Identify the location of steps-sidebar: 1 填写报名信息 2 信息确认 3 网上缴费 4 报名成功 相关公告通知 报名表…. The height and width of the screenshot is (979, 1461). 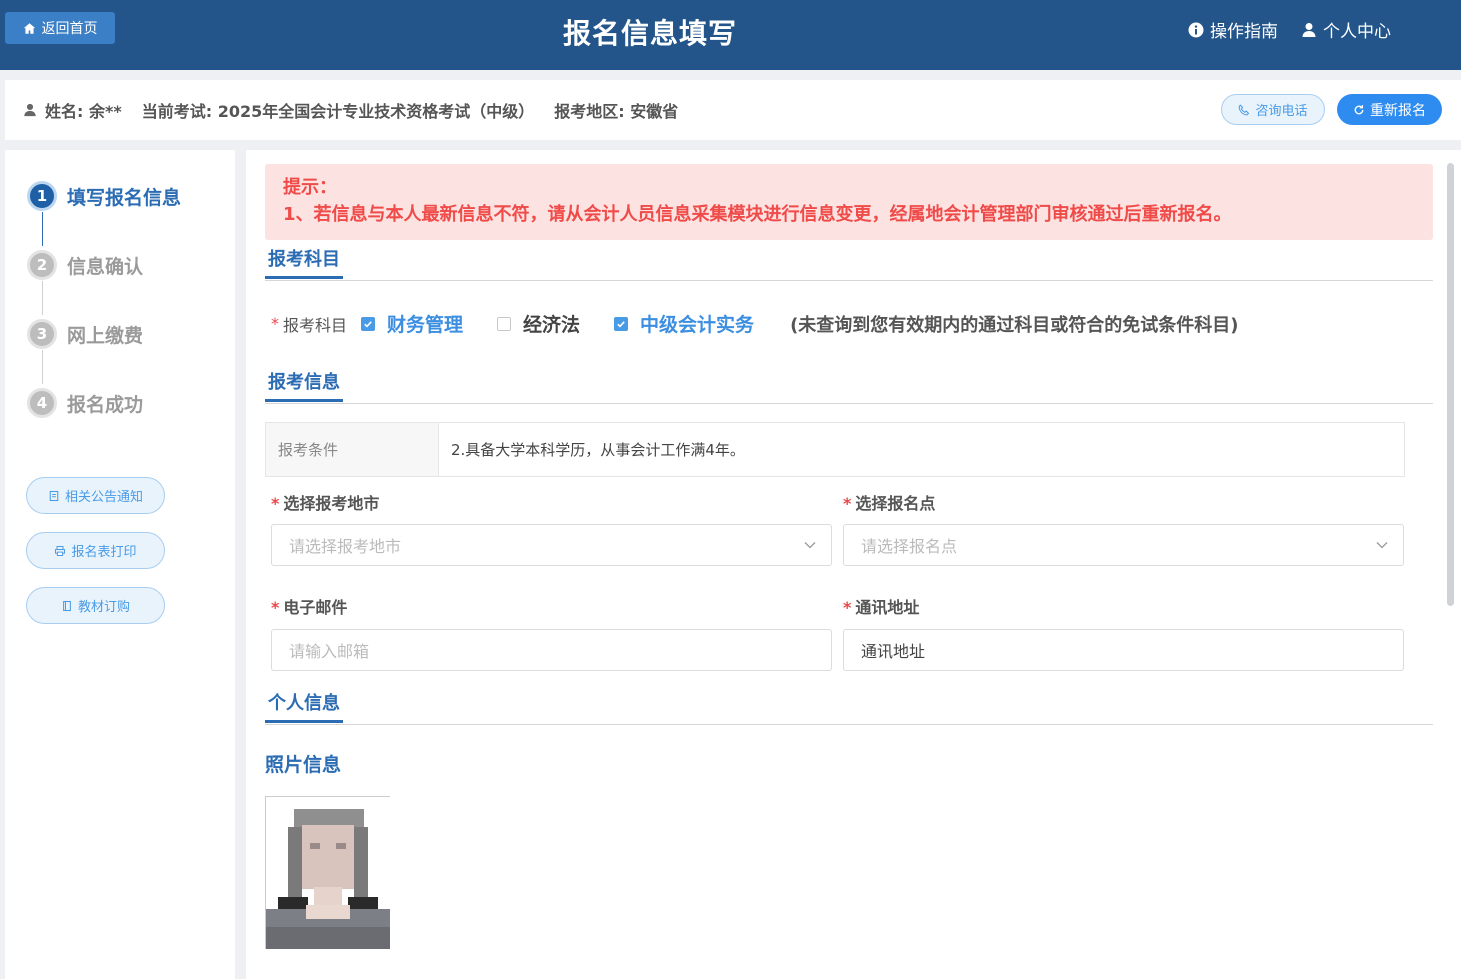
(120, 564).